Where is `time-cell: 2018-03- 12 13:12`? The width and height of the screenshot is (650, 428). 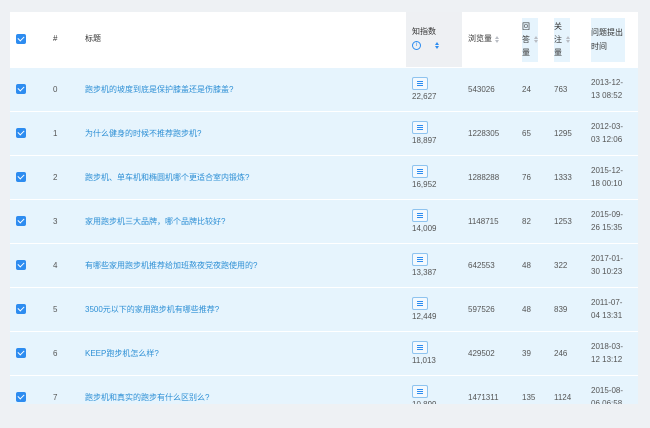 time-cell: 2018-03- 12 13:12 is located at coordinates (611, 353).